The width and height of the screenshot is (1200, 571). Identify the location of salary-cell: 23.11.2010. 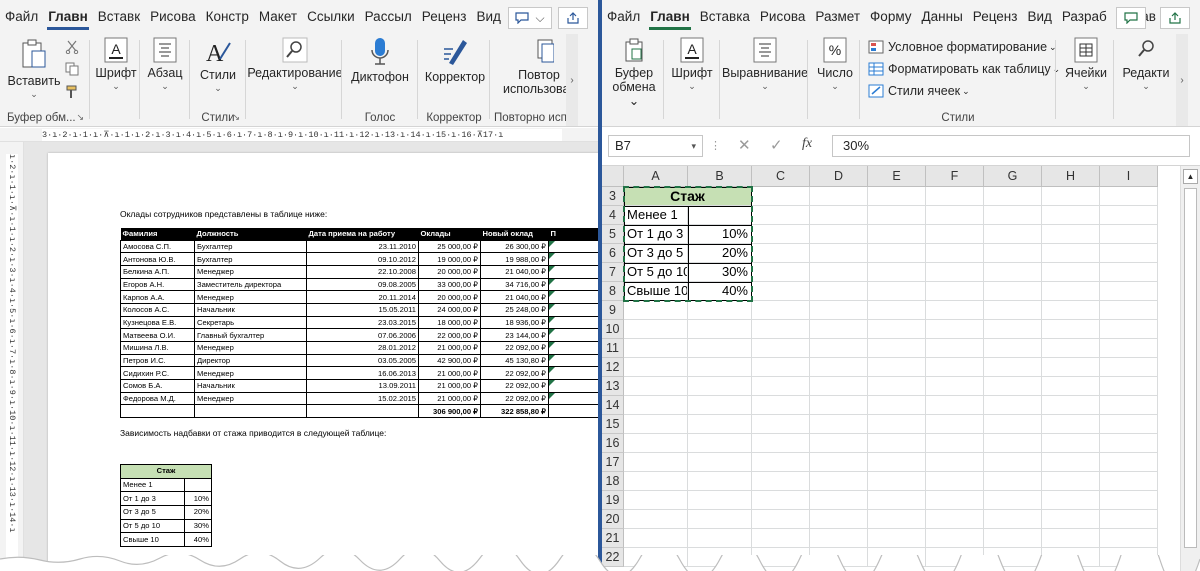
(362, 246).